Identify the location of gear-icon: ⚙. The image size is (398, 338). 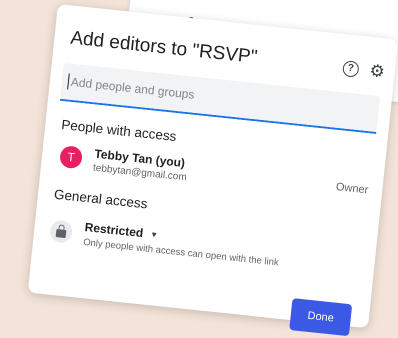
(377, 71).